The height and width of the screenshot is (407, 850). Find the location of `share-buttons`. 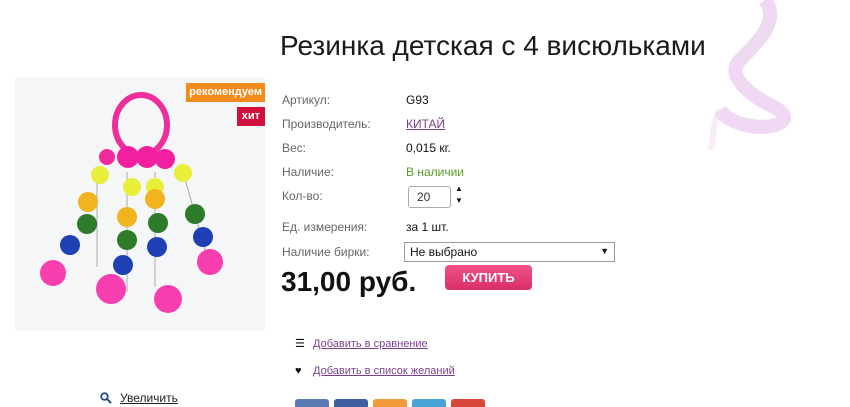

share-buttons is located at coordinates (390, 403).